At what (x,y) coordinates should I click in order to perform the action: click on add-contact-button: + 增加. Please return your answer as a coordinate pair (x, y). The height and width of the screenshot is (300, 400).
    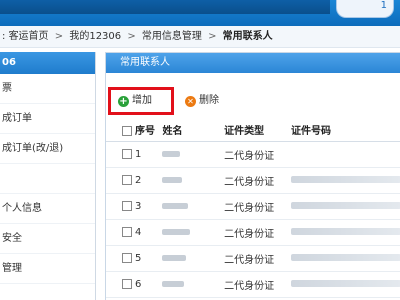
    Looking at the image, I should click on (135, 101).